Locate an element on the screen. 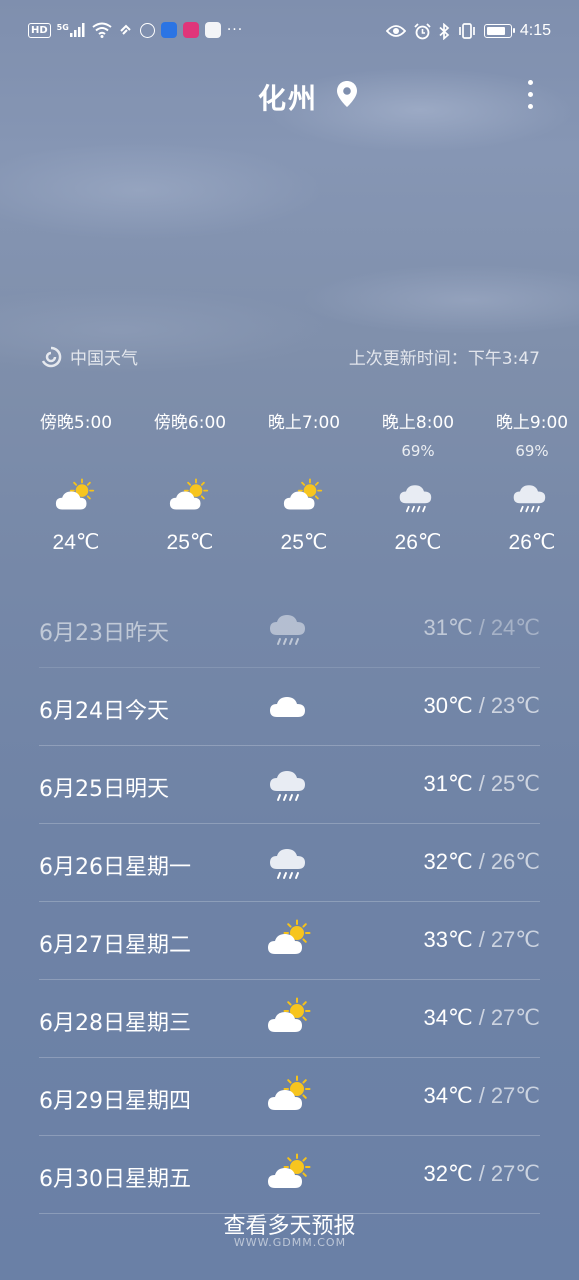  more-options-button is located at coordinates (530, 96).